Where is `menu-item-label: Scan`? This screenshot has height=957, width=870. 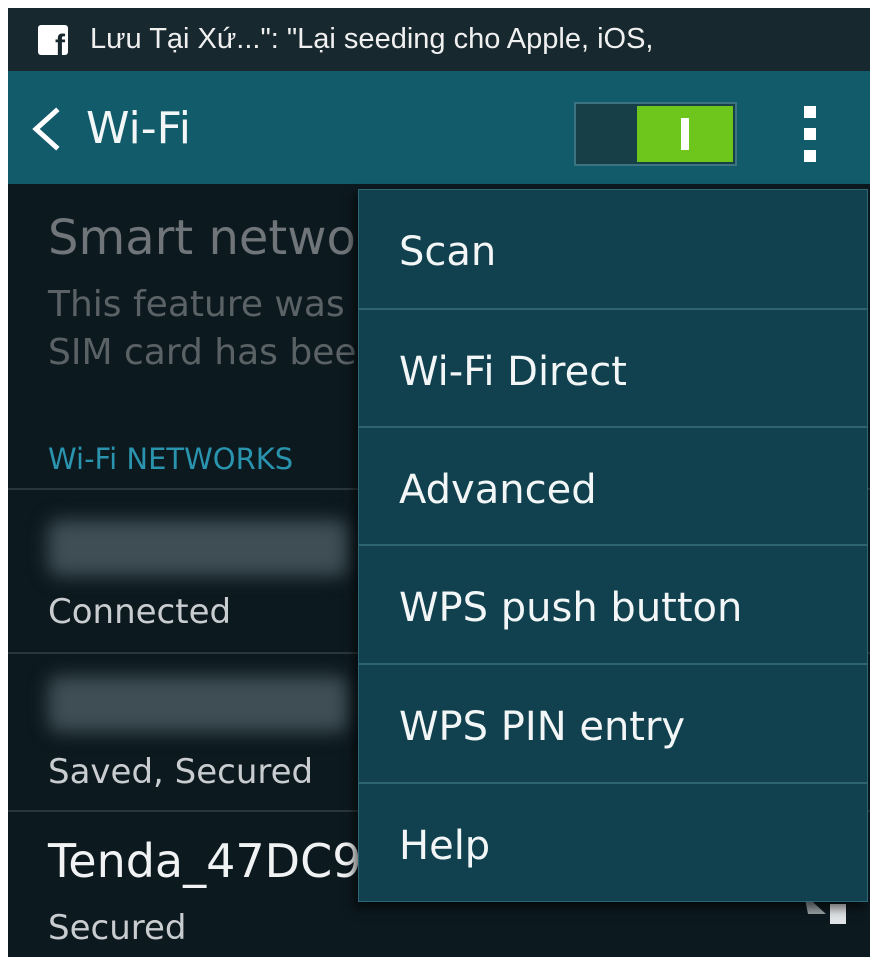 menu-item-label: Scan is located at coordinates (448, 252).